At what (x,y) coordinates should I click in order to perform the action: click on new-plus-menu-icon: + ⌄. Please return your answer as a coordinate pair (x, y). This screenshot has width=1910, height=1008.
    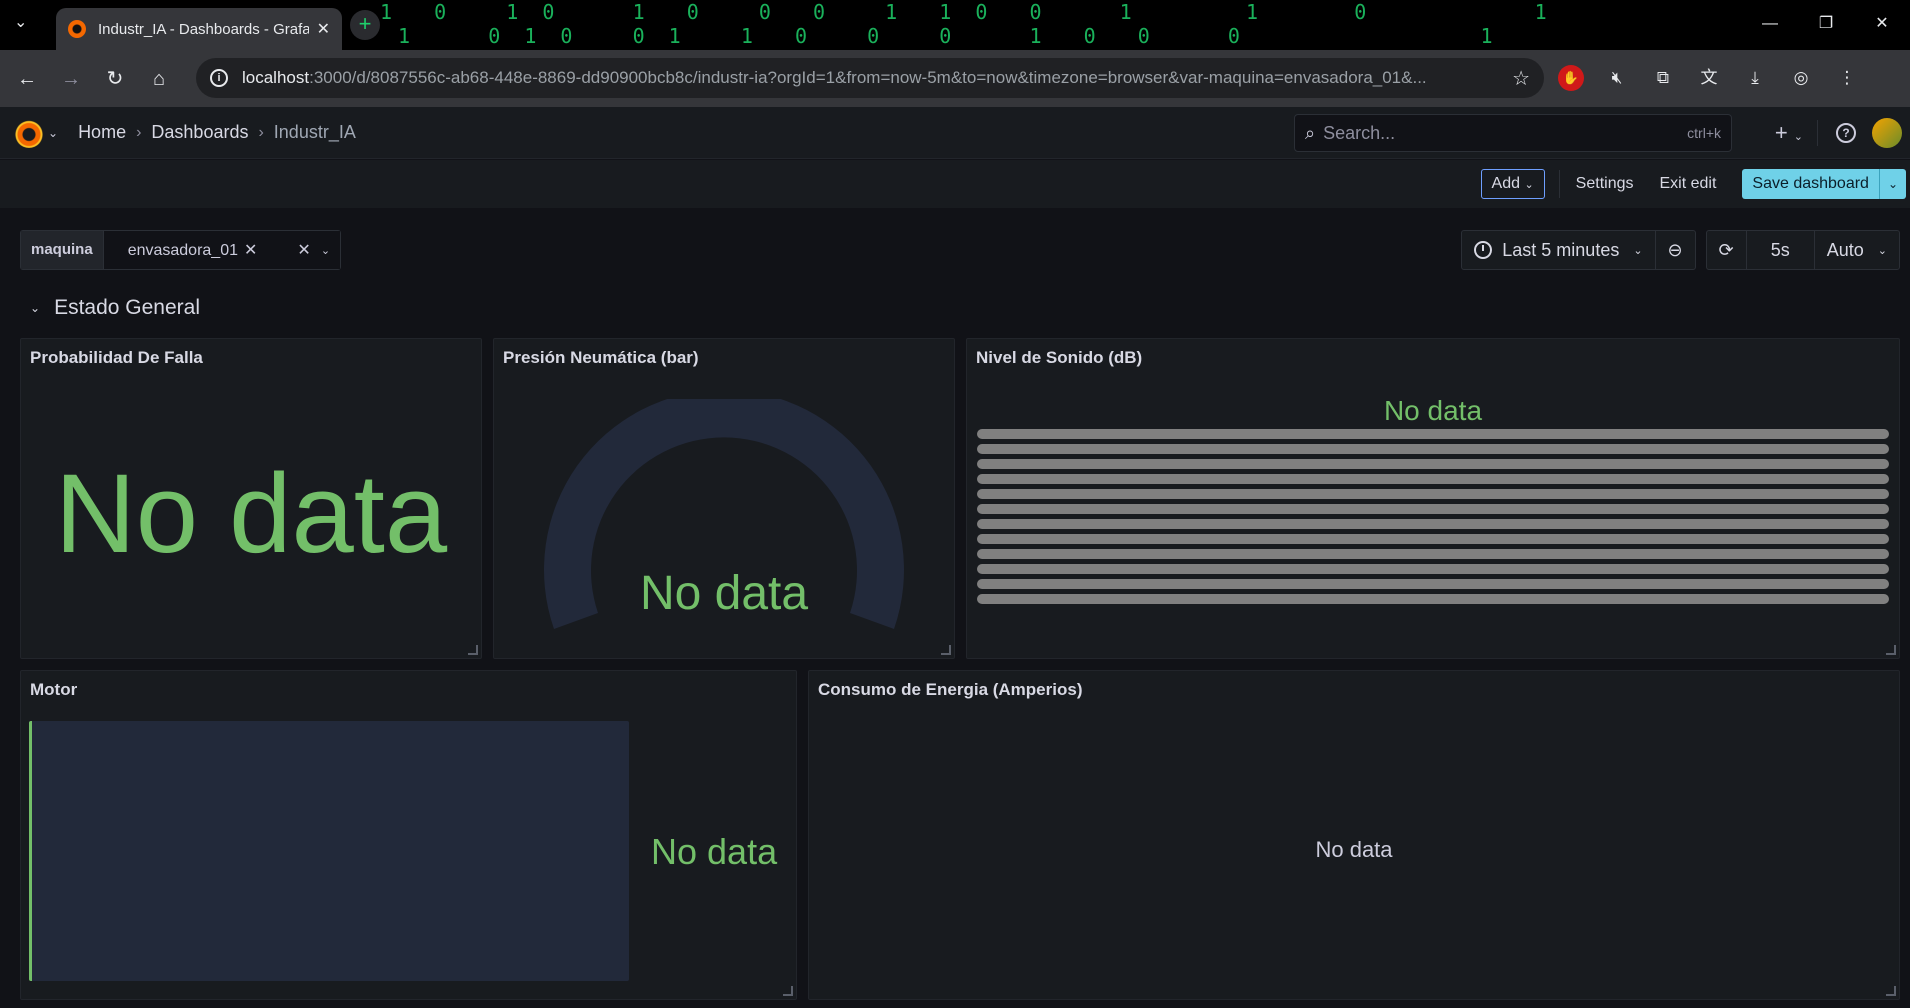
    Looking at the image, I should click on (1789, 133).